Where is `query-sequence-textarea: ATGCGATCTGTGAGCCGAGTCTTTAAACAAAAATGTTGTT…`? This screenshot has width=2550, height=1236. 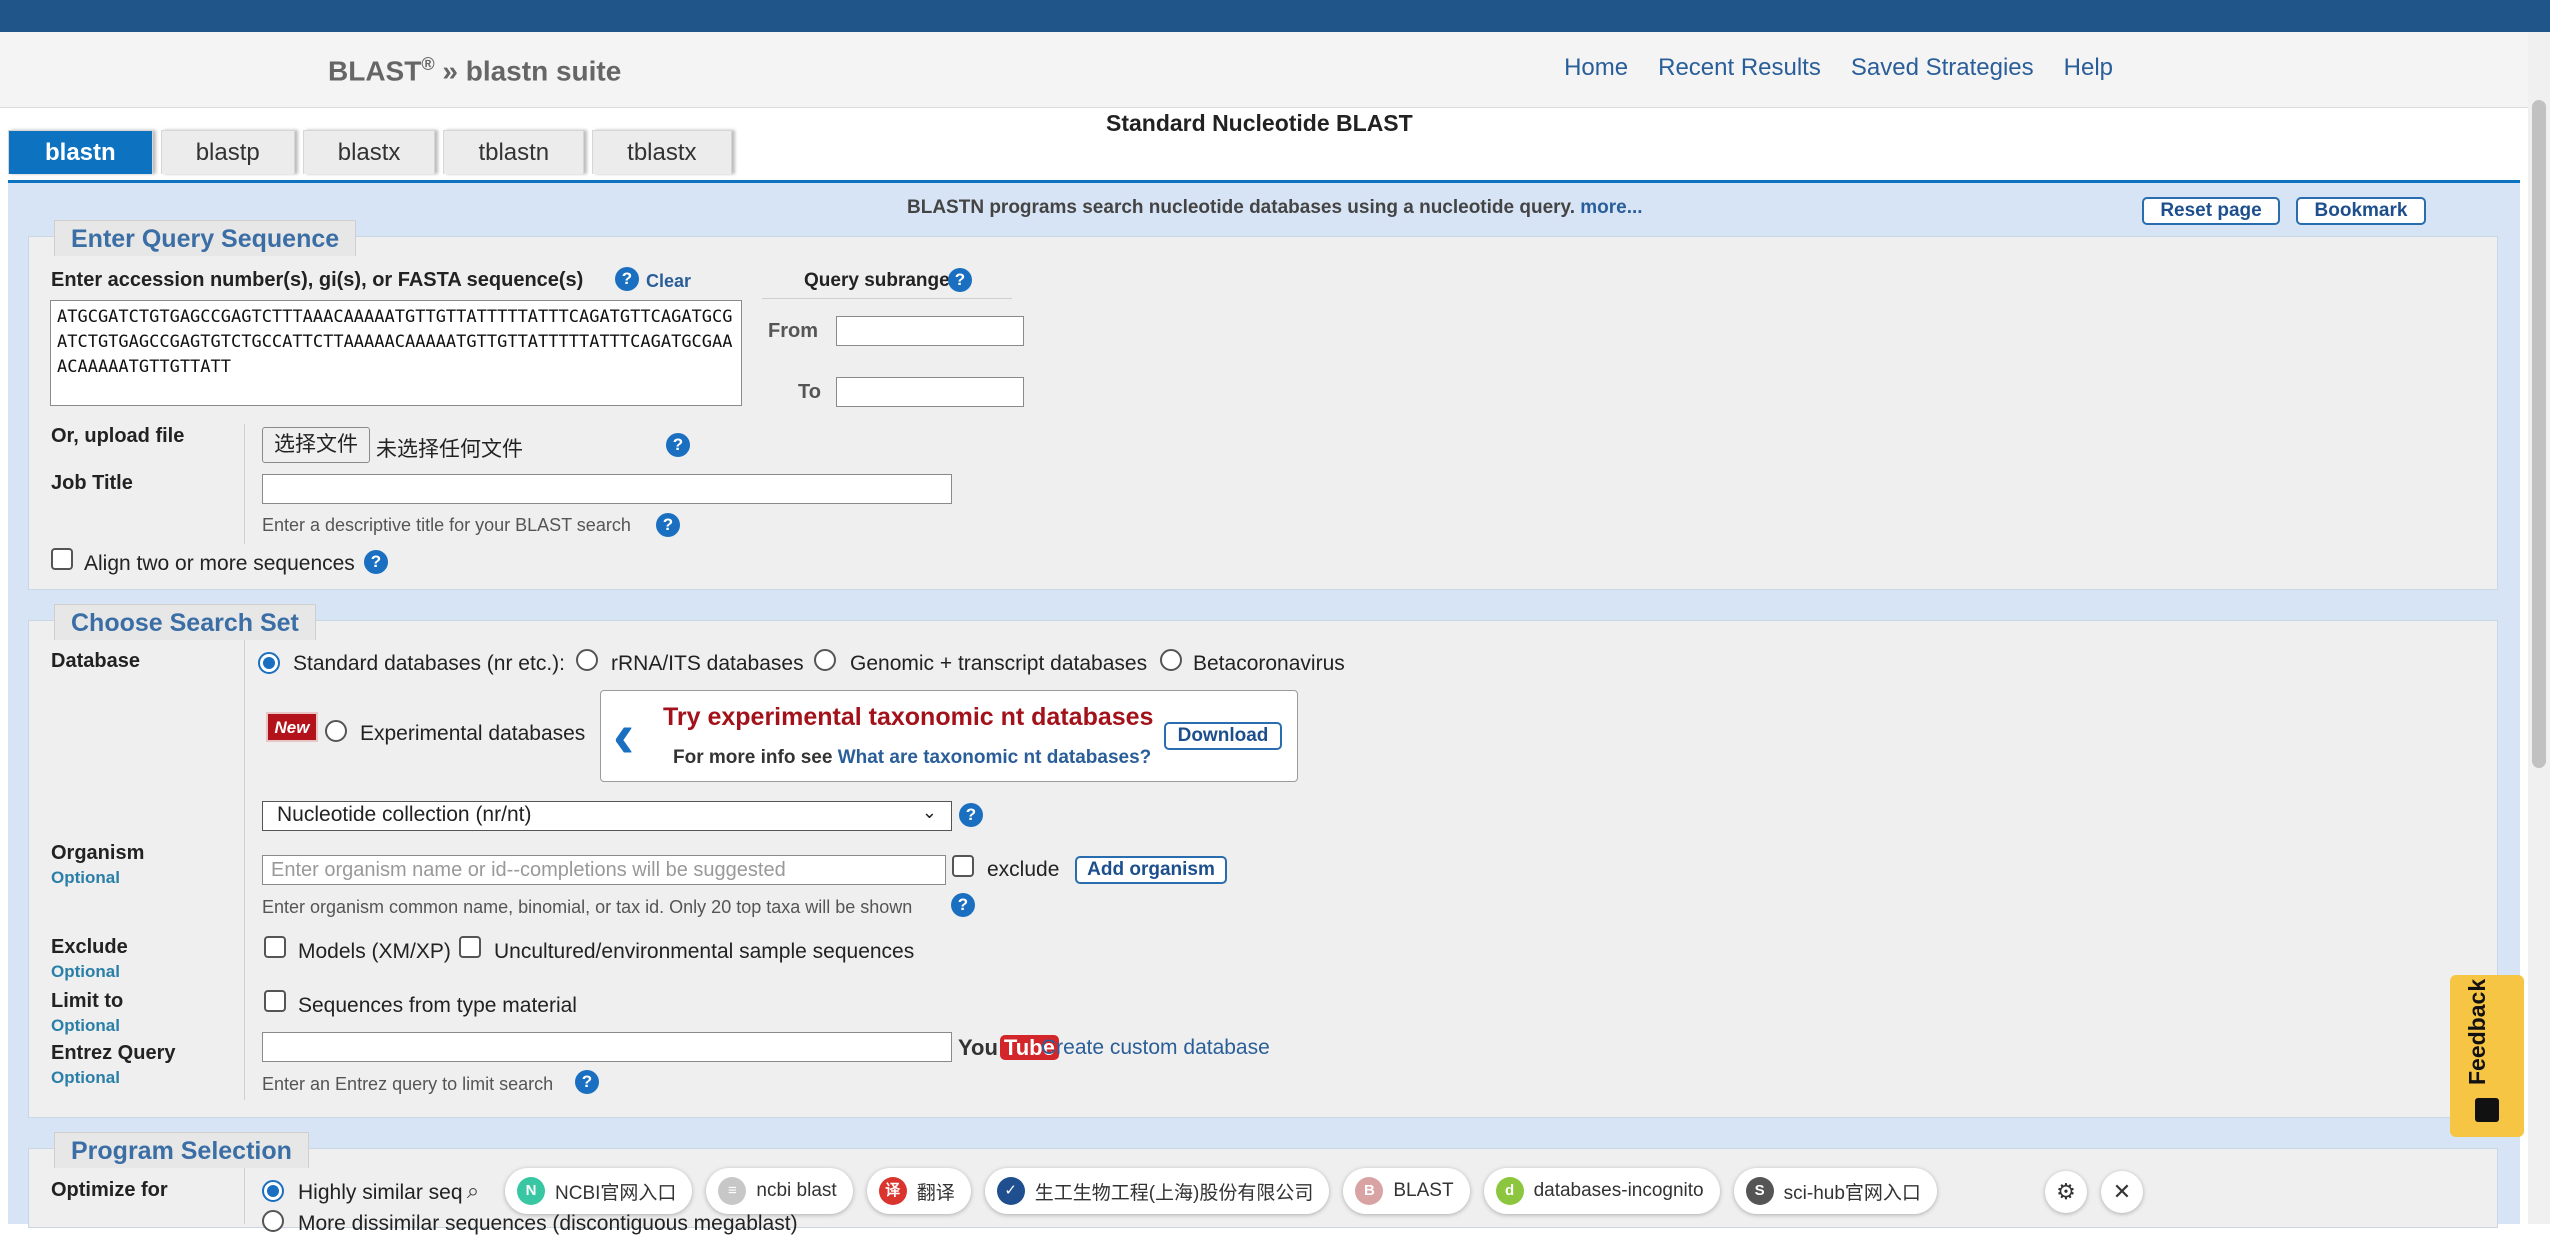
query-sequence-textarea: ATGCGATCTGTGAGCCGAGTCTTTAAACAAAAATGTTGTT… is located at coordinates (396, 353).